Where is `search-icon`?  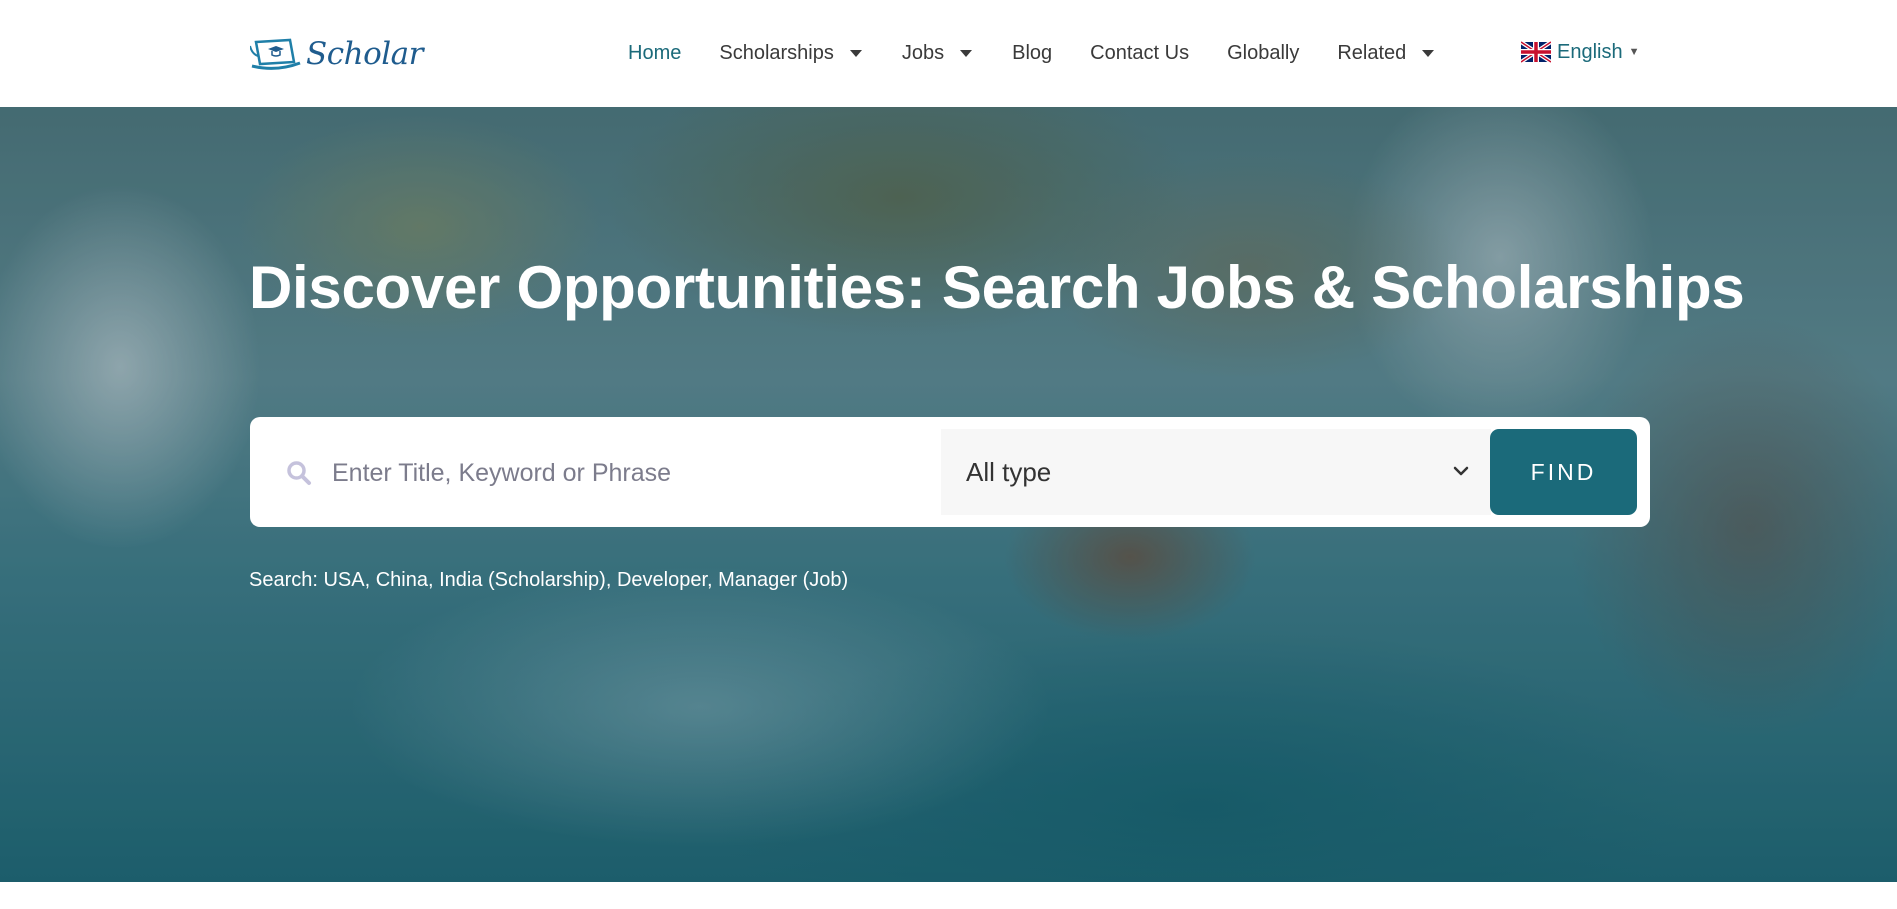 search-icon is located at coordinates (299, 473).